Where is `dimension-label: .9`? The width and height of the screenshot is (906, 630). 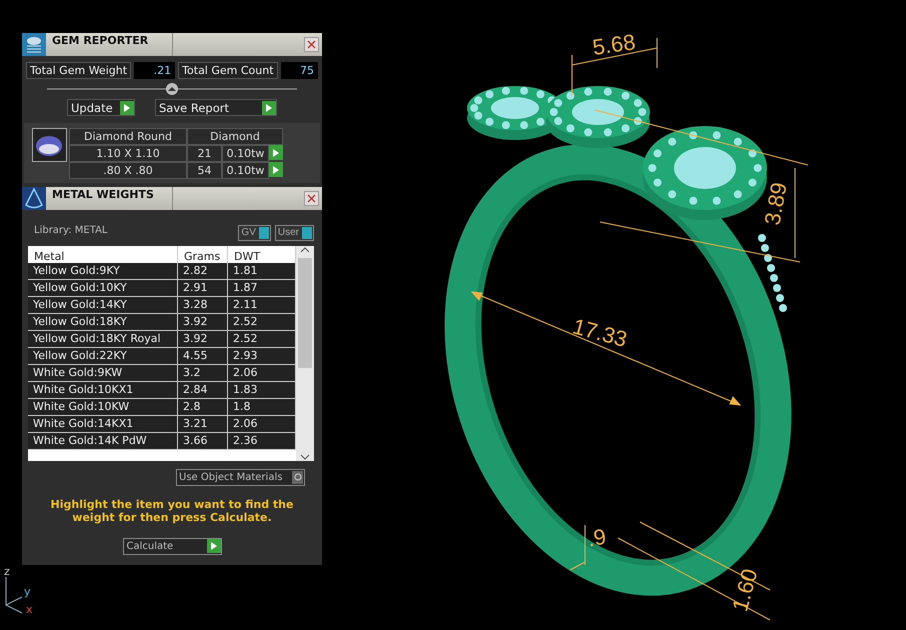 dimension-label: .9 is located at coordinates (596, 538).